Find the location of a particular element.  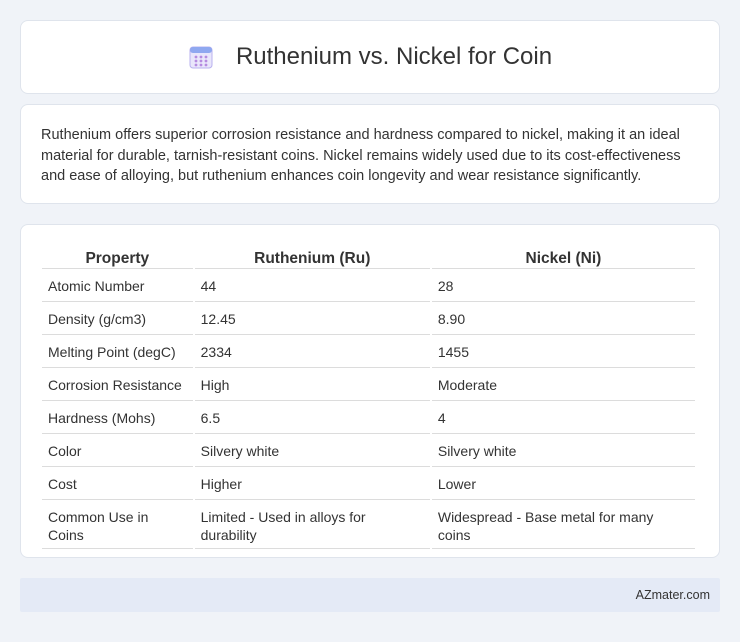

table-row: Color Silvery white Silvery white is located at coordinates (368, 450).